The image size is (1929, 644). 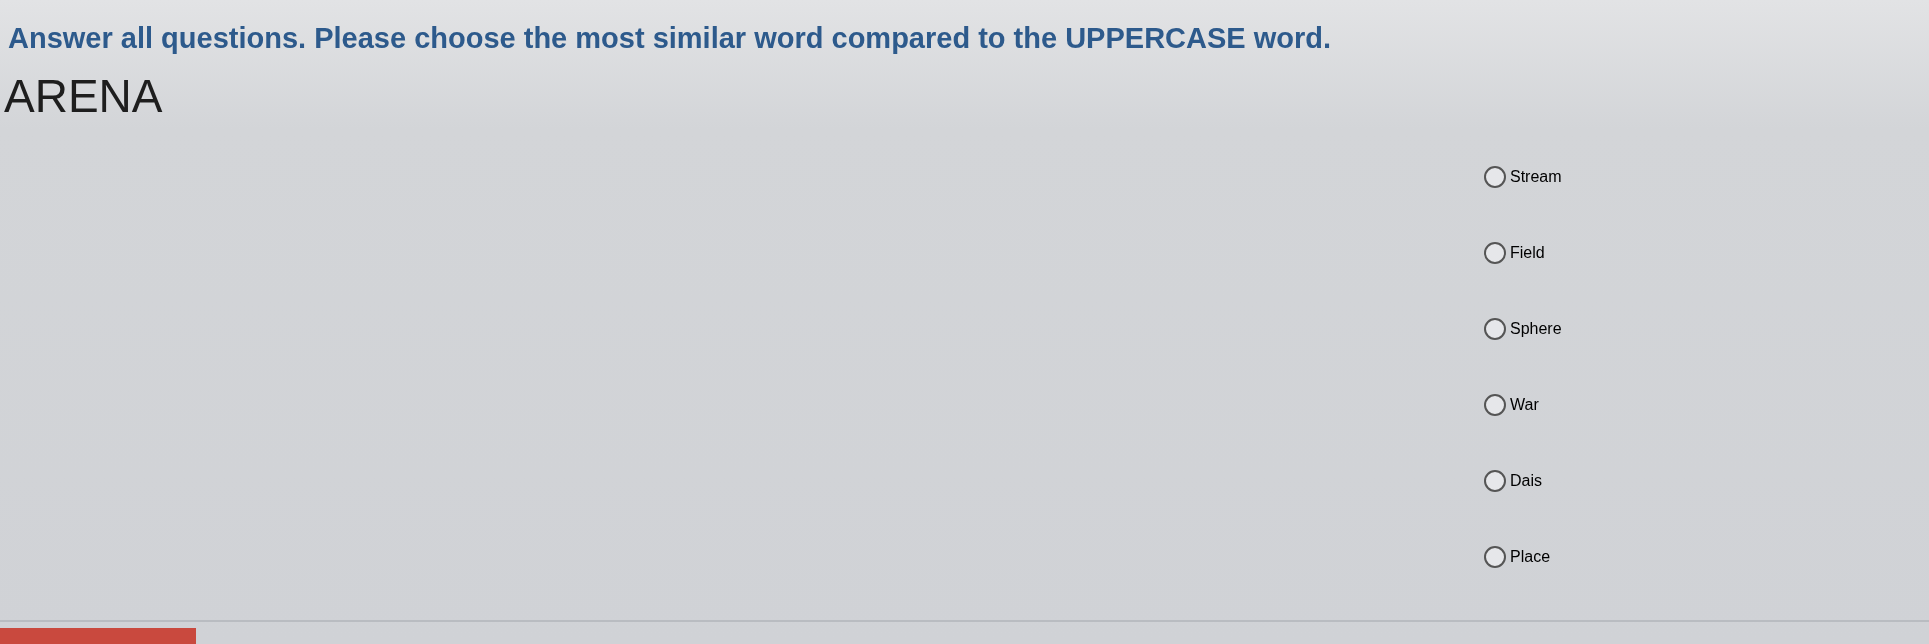 I want to click on instruction-text: Answer all questions. Please choose the most similar word compared to the UPPERCASE word., so click(x=670, y=38).